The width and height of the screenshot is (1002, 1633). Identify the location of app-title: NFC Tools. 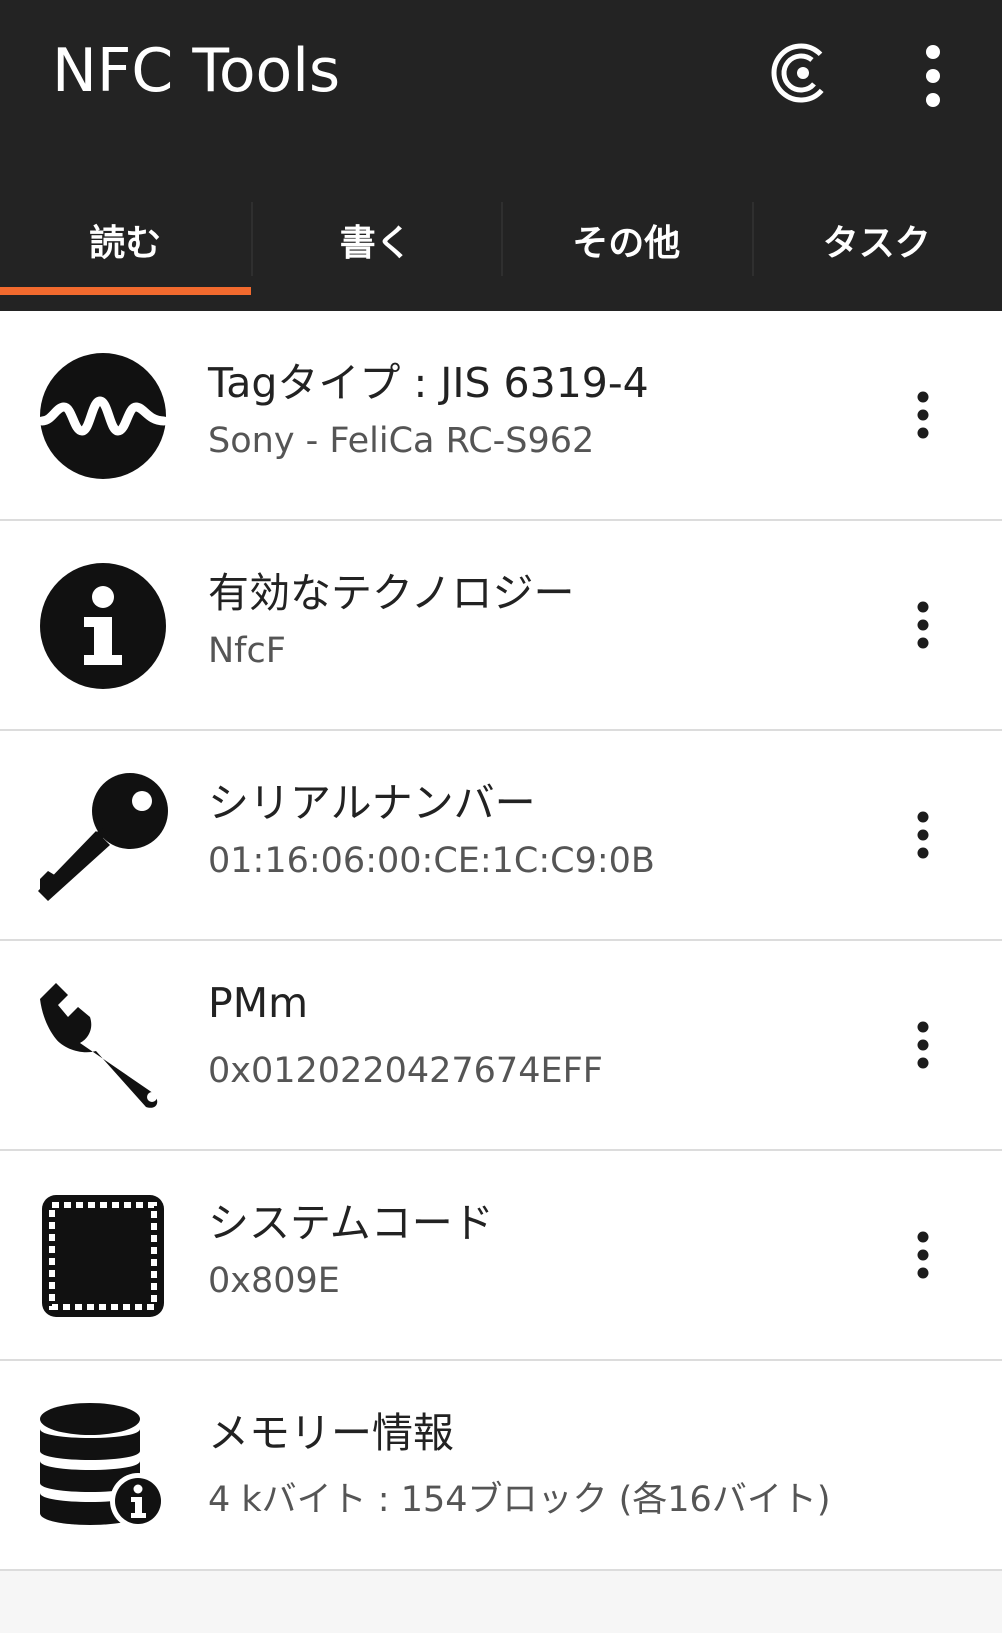
(196, 71).